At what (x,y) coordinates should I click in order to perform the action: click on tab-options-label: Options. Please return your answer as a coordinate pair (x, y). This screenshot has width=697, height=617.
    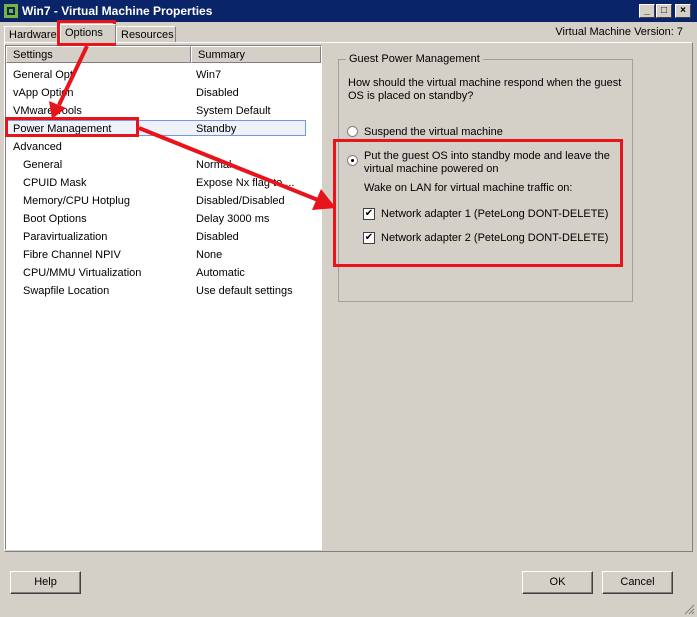
    Looking at the image, I should click on (84, 33).